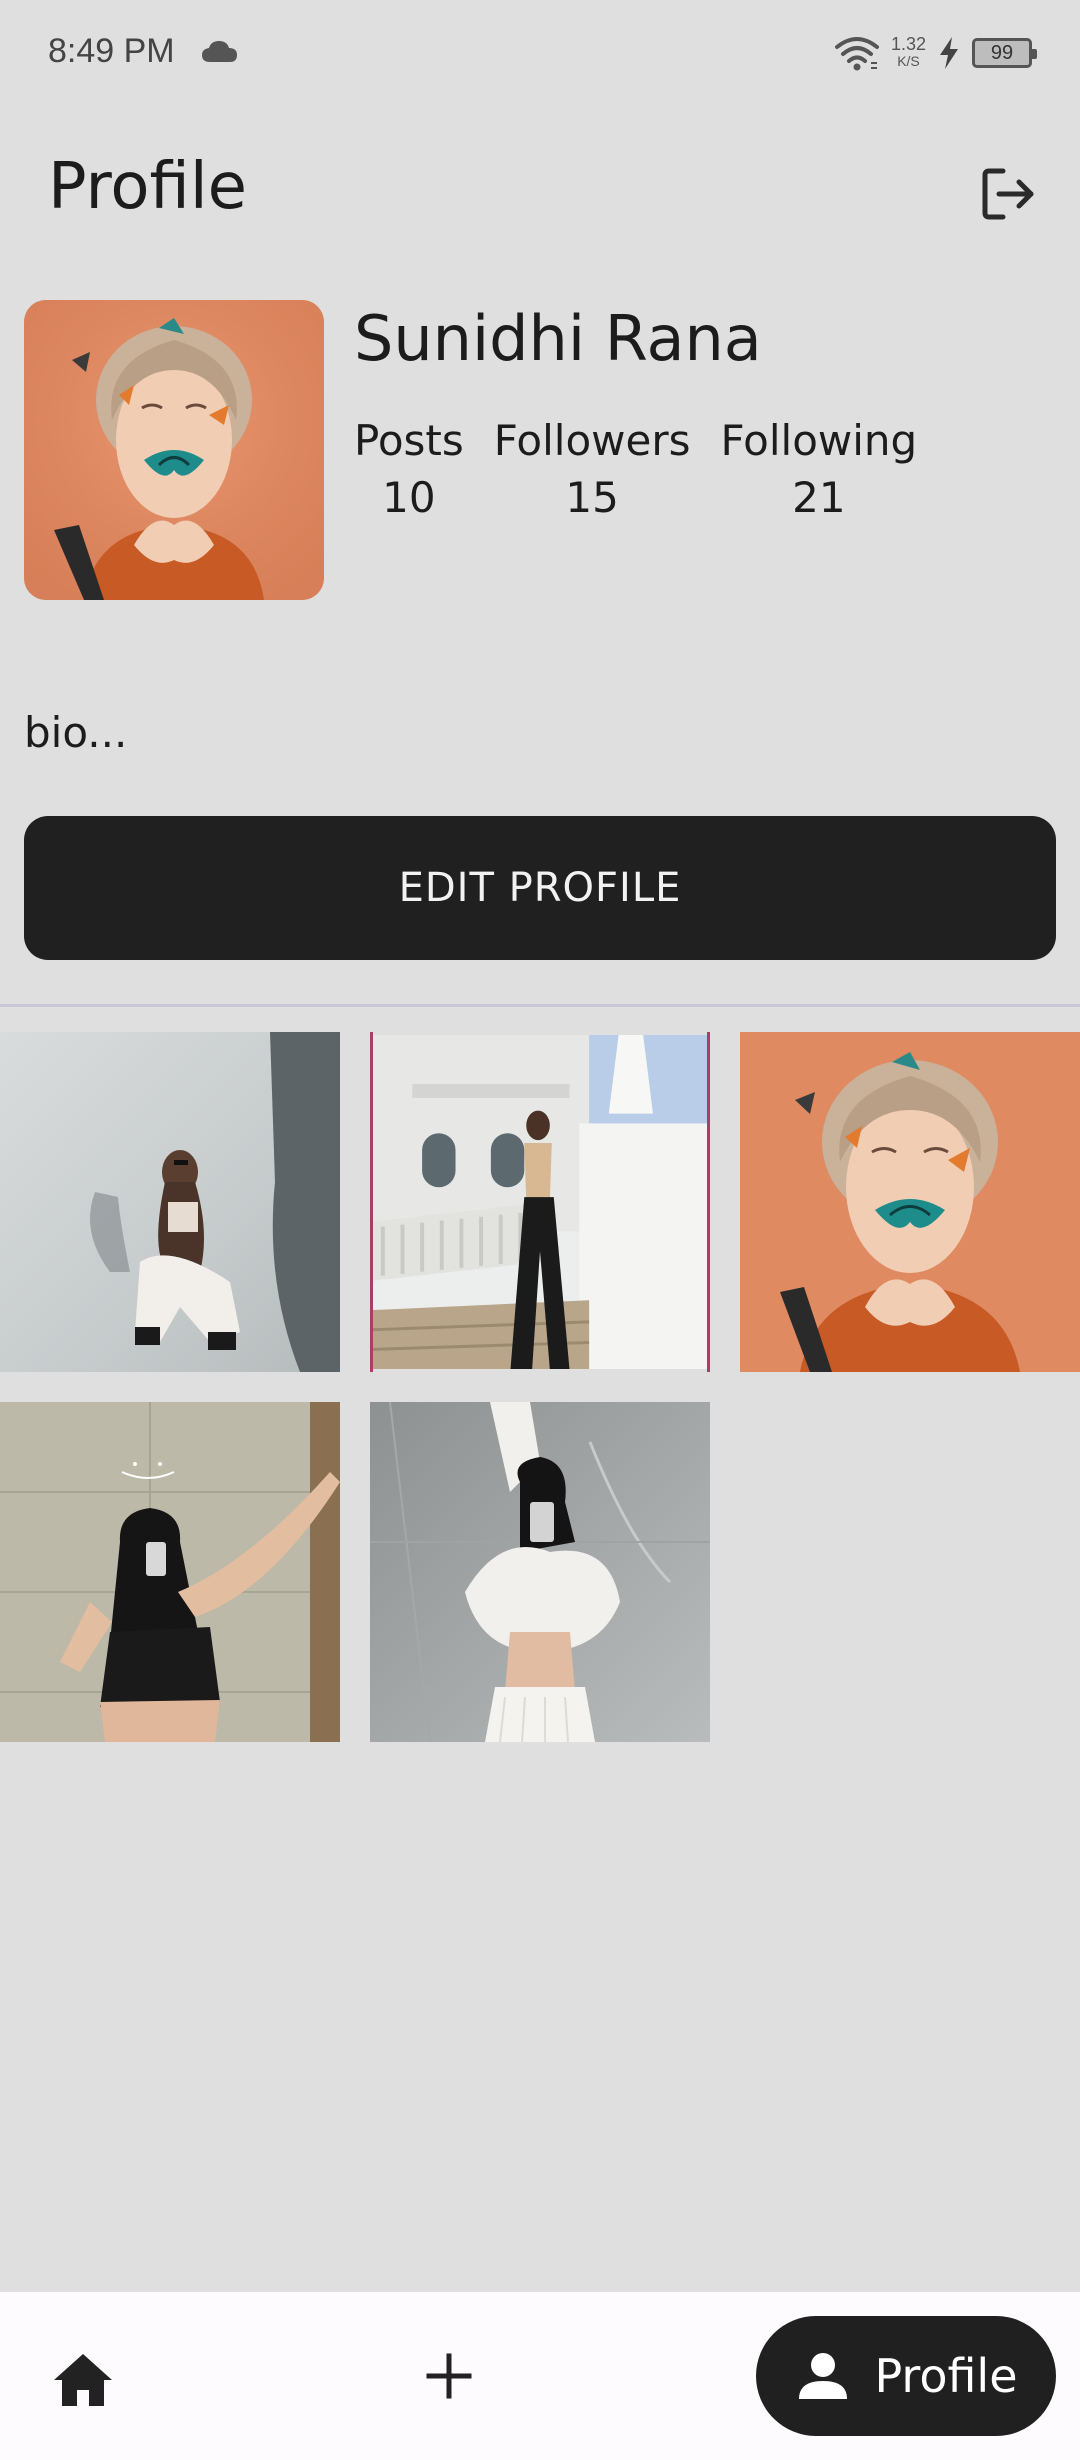 Image resolution: width=1080 pixels, height=2460 pixels. I want to click on edit-profile-button: EDIT PROFILE, so click(540, 888).